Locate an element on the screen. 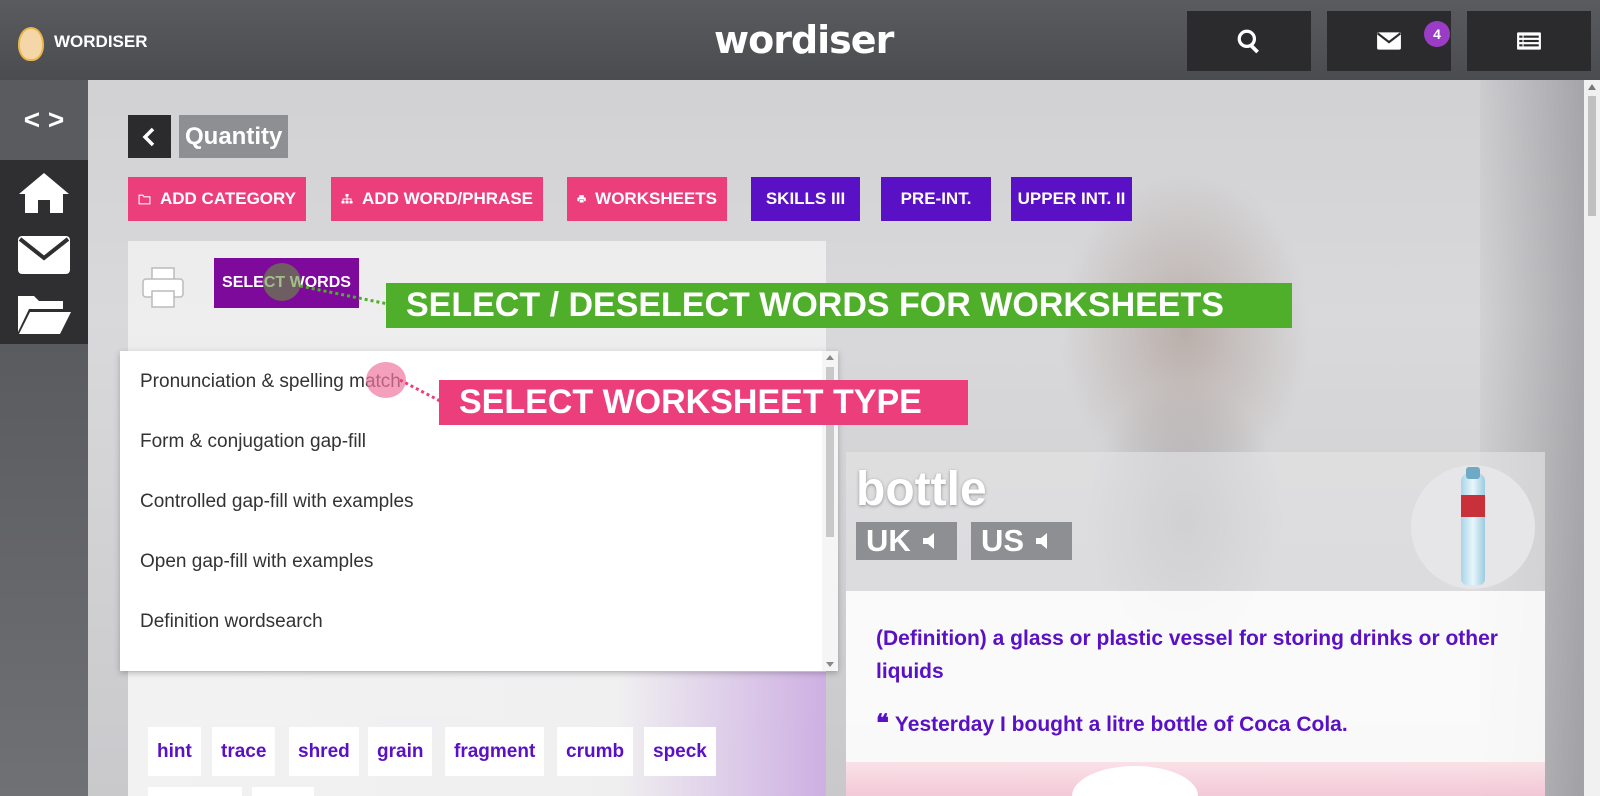  list-icon is located at coordinates (1529, 41).